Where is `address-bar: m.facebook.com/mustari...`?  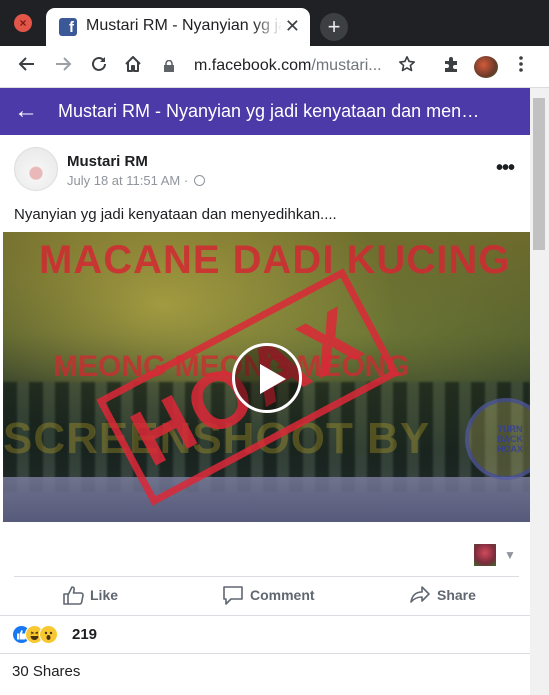 address-bar: m.facebook.com/mustari... is located at coordinates (294, 67).